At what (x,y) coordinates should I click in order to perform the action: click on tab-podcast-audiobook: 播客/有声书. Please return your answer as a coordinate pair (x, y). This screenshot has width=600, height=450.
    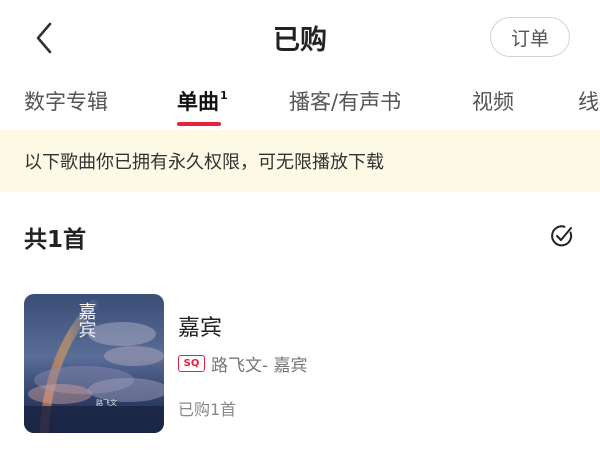
    Looking at the image, I should click on (345, 101).